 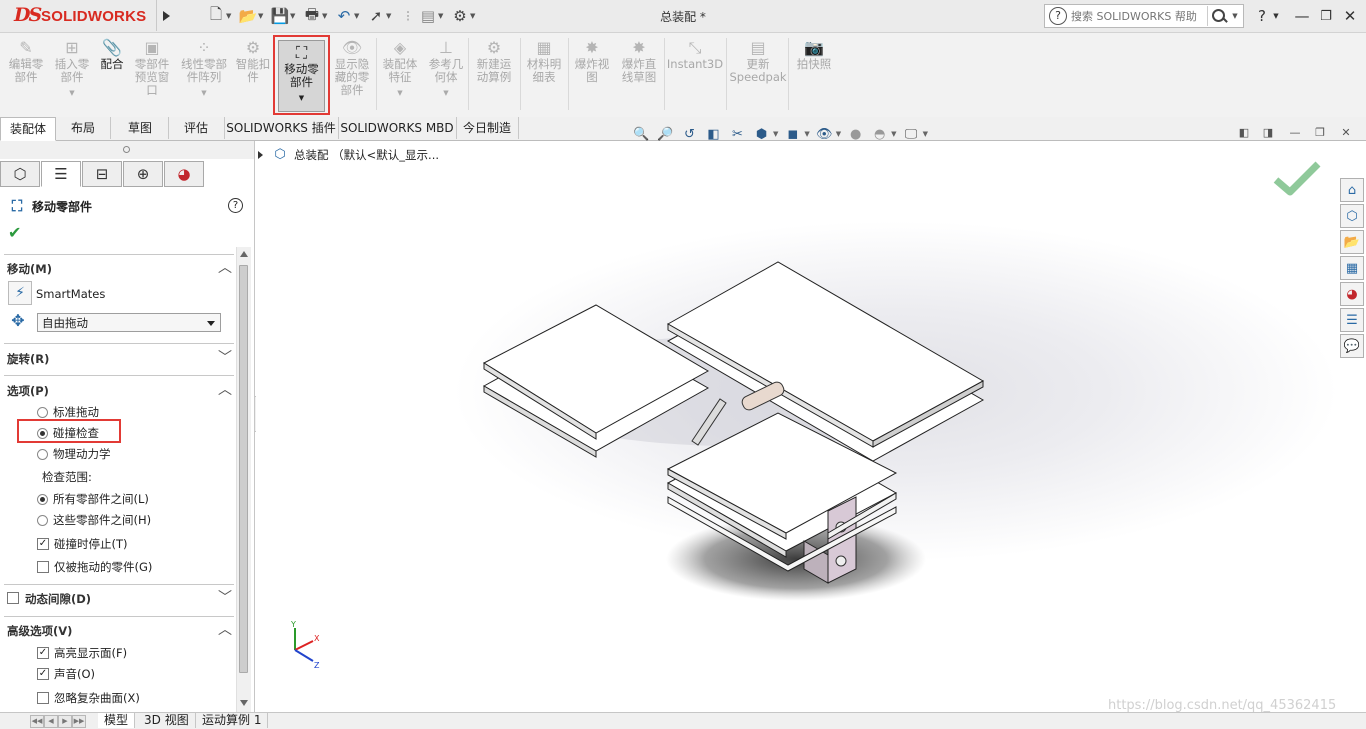 What do you see at coordinates (112, 54) in the screenshot?
I see `mate-button: 📎 配合` at bounding box center [112, 54].